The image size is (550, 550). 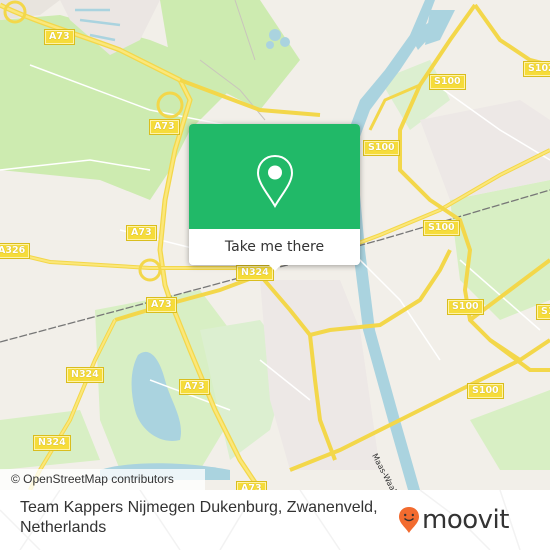 What do you see at coordinates (409, 520) in the screenshot?
I see `moovit-pin-icon` at bounding box center [409, 520].